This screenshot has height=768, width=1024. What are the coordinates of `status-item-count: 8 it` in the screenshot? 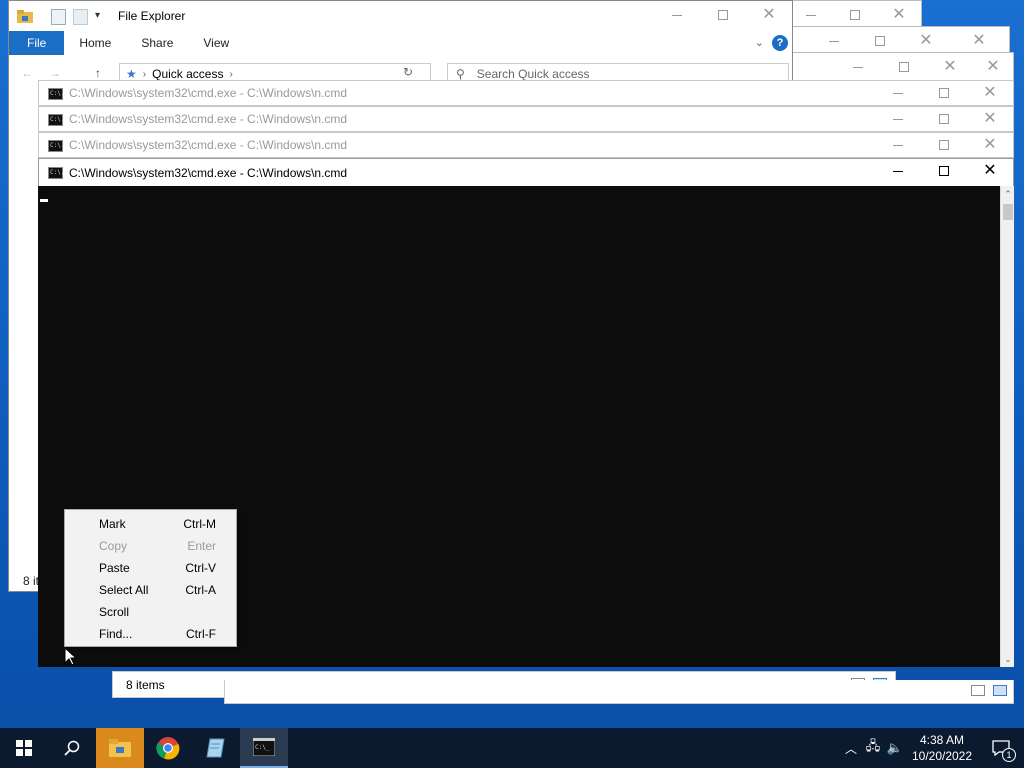 It's located at (31, 581).